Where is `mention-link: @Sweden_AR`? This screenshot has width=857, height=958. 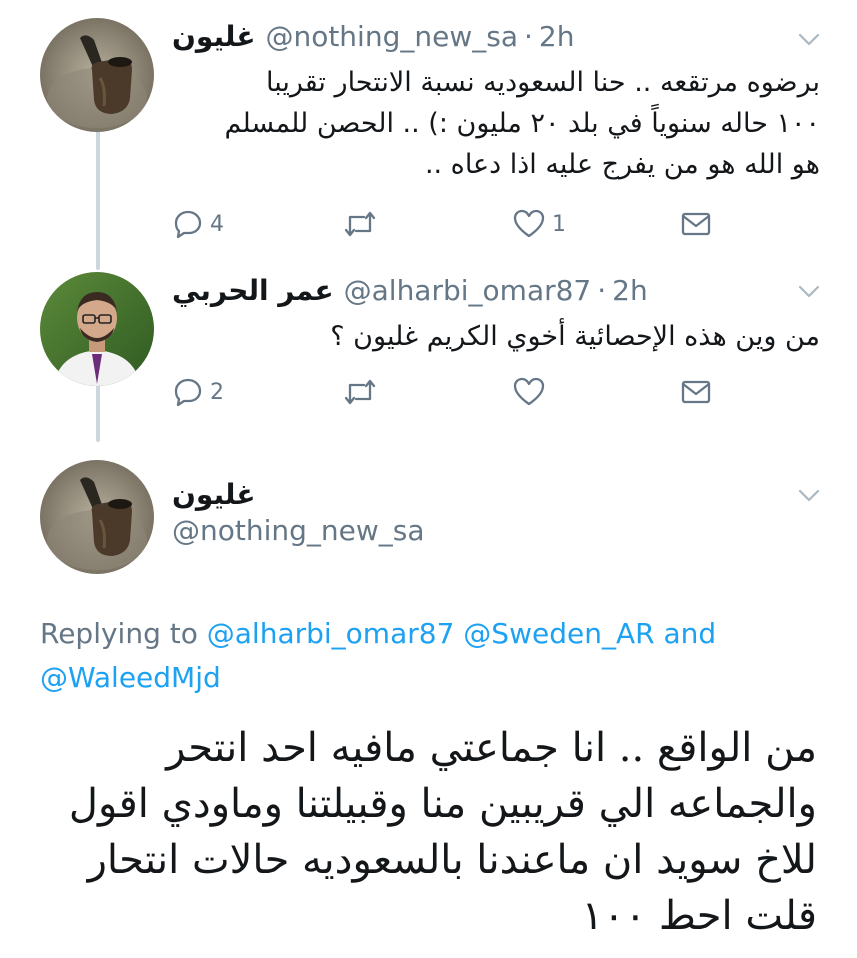
mention-link: @Sweden_AR is located at coordinates (558, 633).